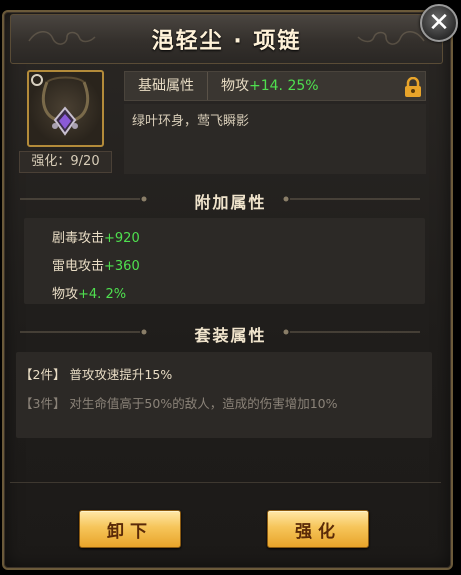 The width and height of the screenshot is (461, 575). What do you see at coordinates (391, 38) in the screenshot?
I see `cloud-ornament-right` at bounding box center [391, 38].